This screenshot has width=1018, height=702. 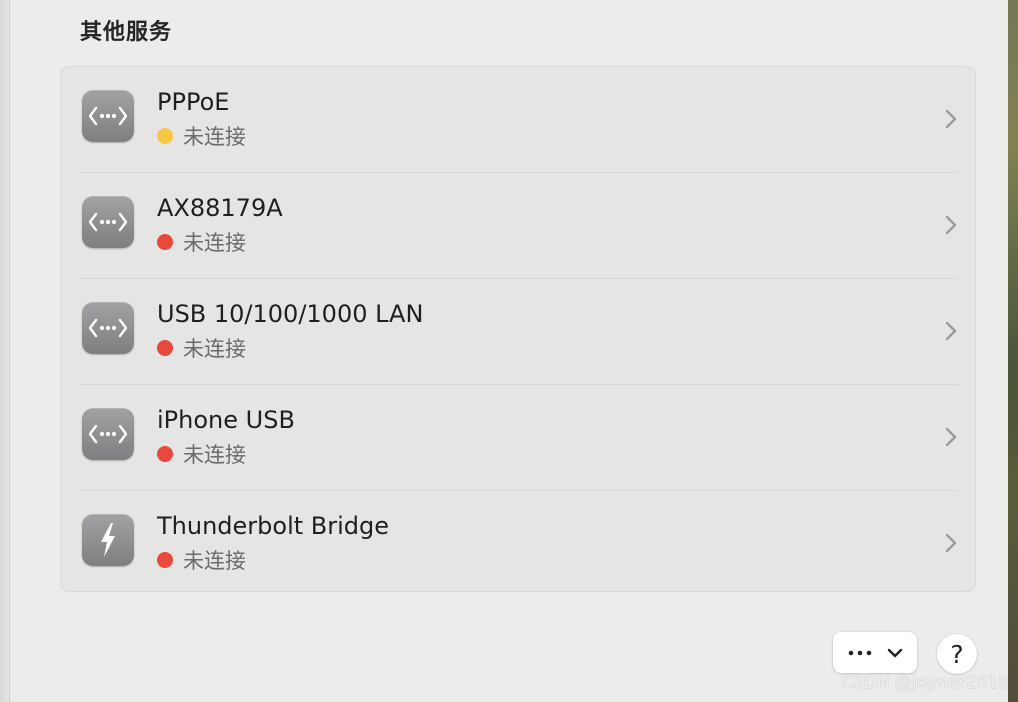 What do you see at coordinates (925, 683) in the screenshot?
I see `watermark: CSDN @Joyner2018` at bounding box center [925, 683].